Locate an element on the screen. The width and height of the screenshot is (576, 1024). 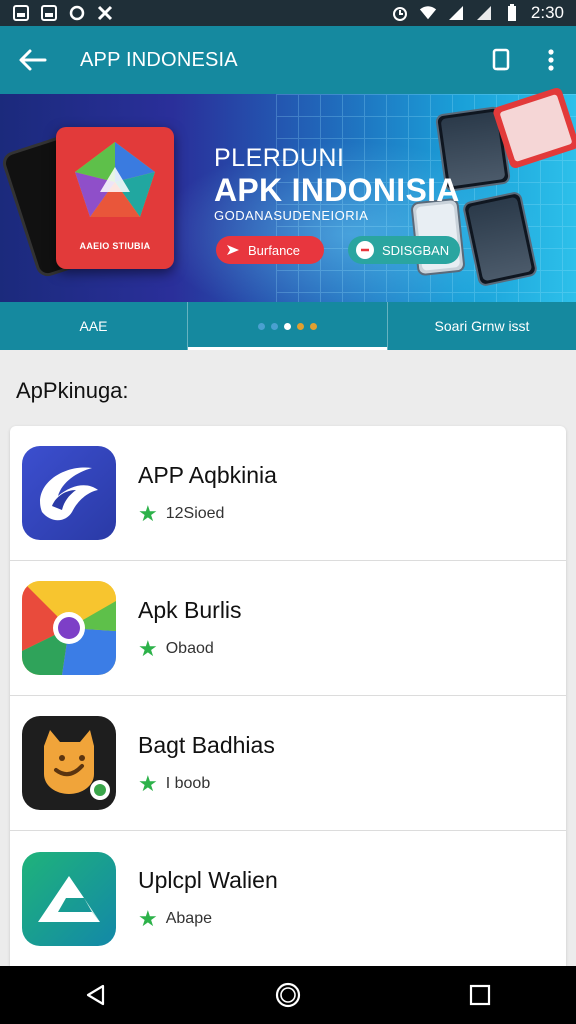
status-time: 2:30 is located at coordinates (547, 12).